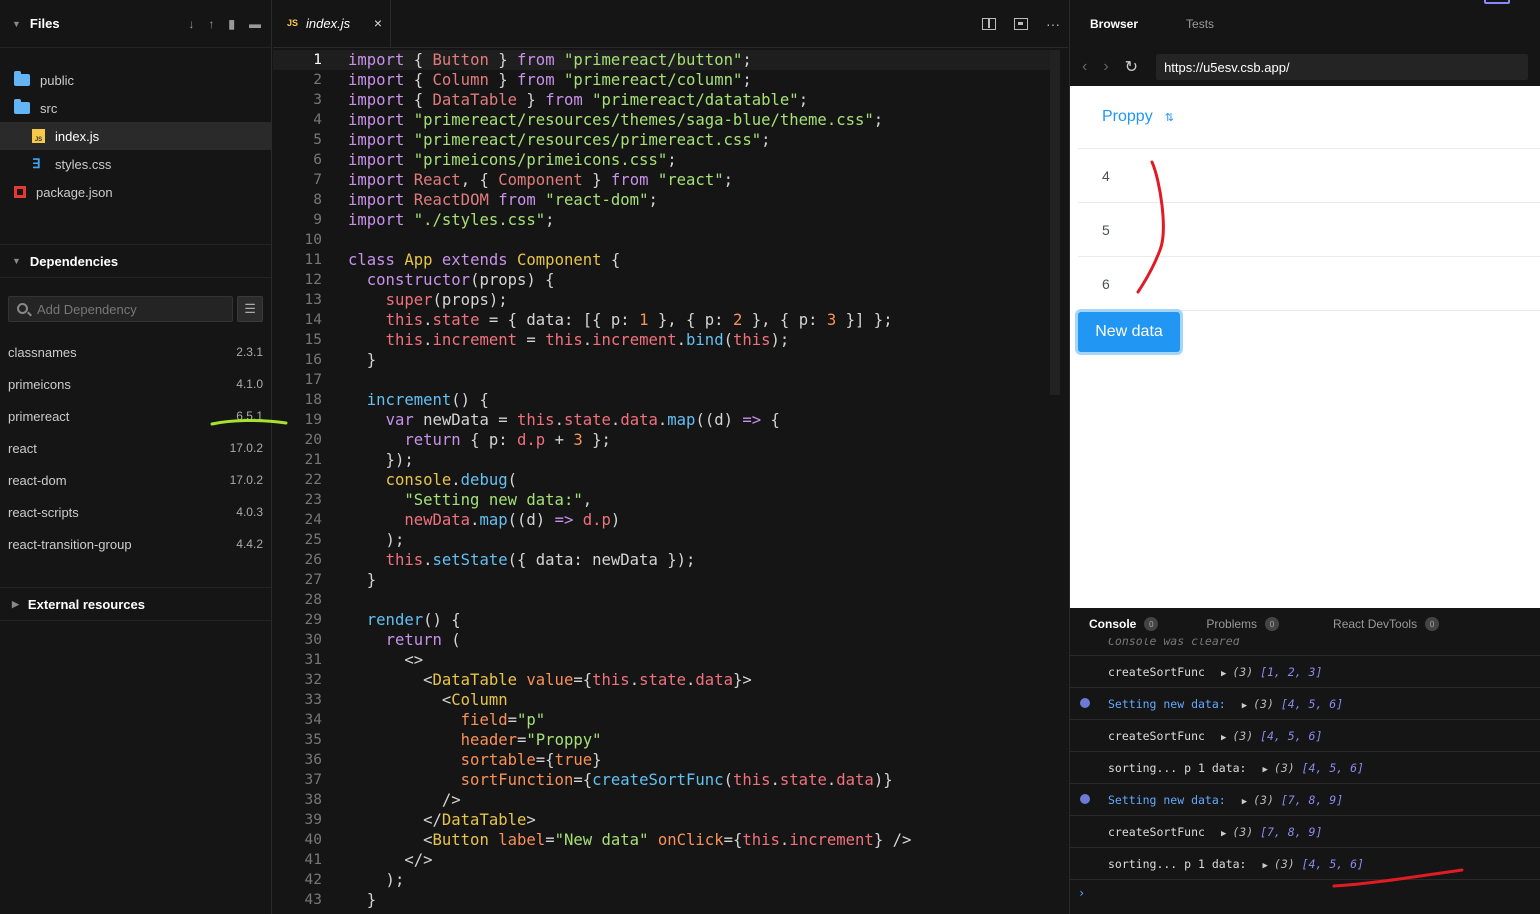 The width and height of the screenshot is (1540, 914). I want to click on dependency-version: 2.3.1, so click(249, 352).